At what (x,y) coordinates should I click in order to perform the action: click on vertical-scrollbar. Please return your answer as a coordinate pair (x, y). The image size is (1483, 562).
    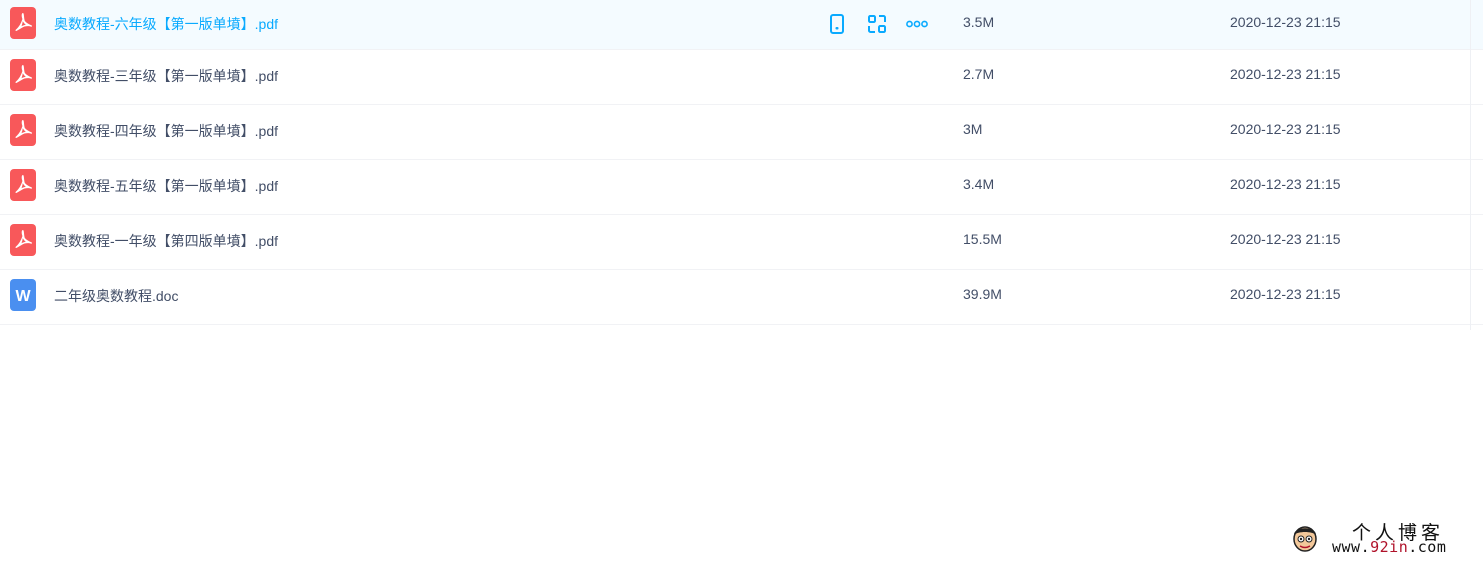
    Looking at the image, I should click on (1476, 165).